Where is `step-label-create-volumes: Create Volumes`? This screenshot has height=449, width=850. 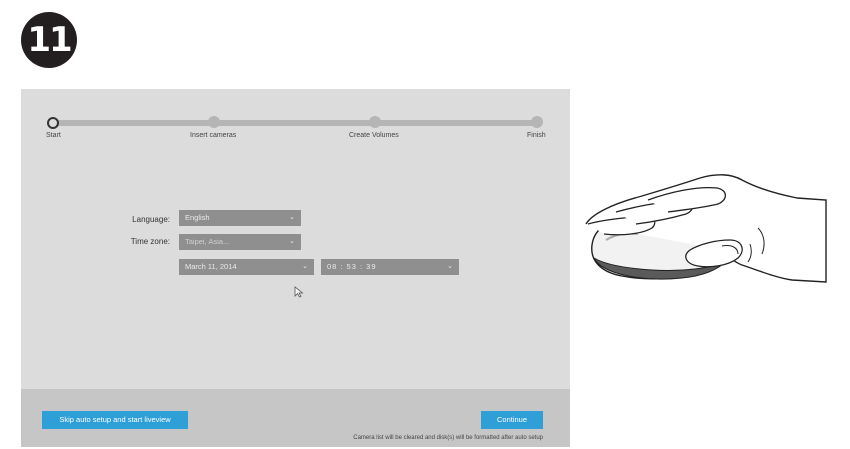
step-label-create-volumes: Create Volumes is located at coordinates (374, 135).